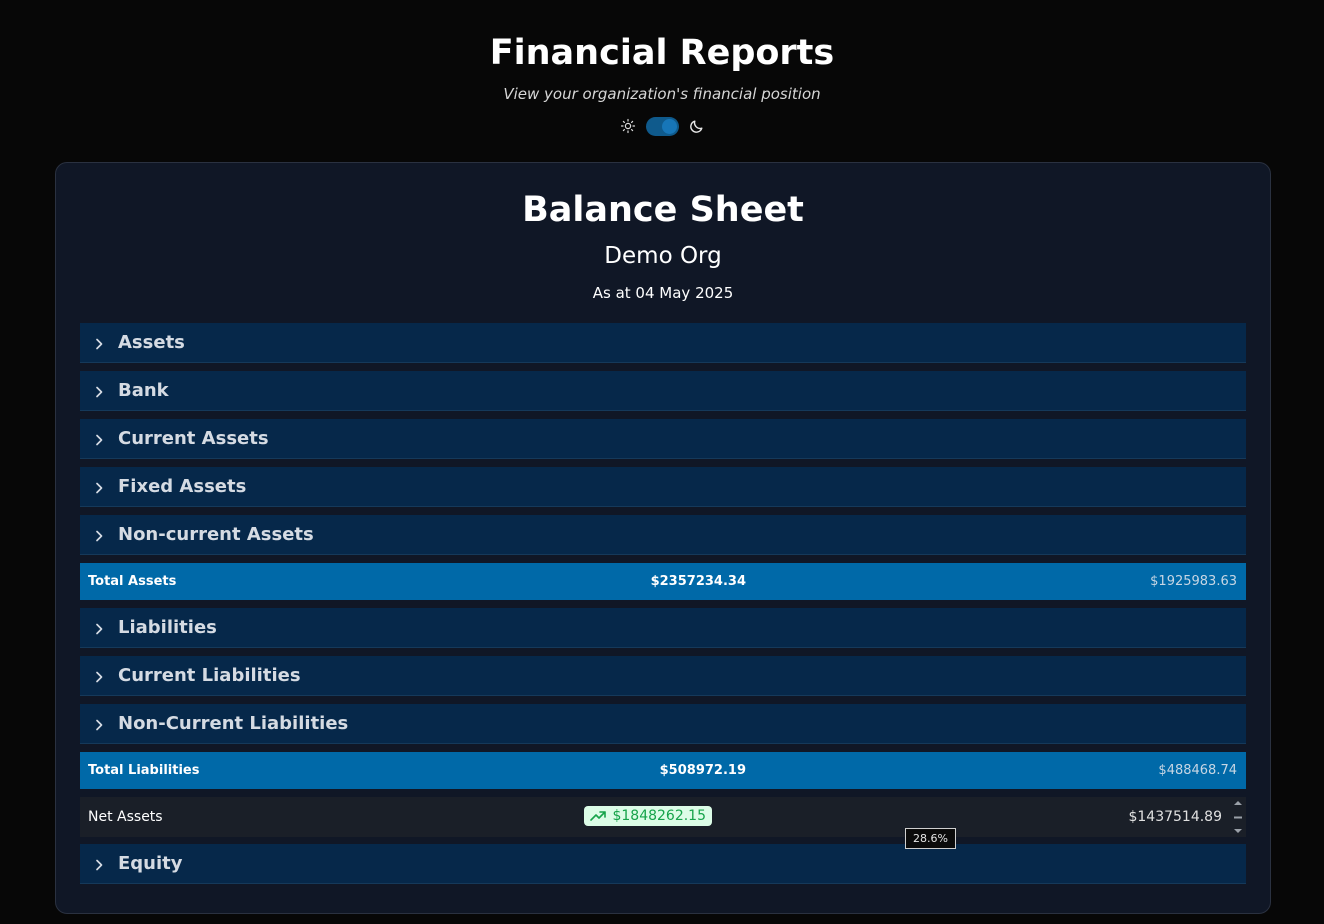 Image resolution: width=1324 pixels, height=924 pixels. What do you see at coordinates (216, 534) in the screenshot?
I see `section-label: Non-current Assets` at bounding box center [216, 534].